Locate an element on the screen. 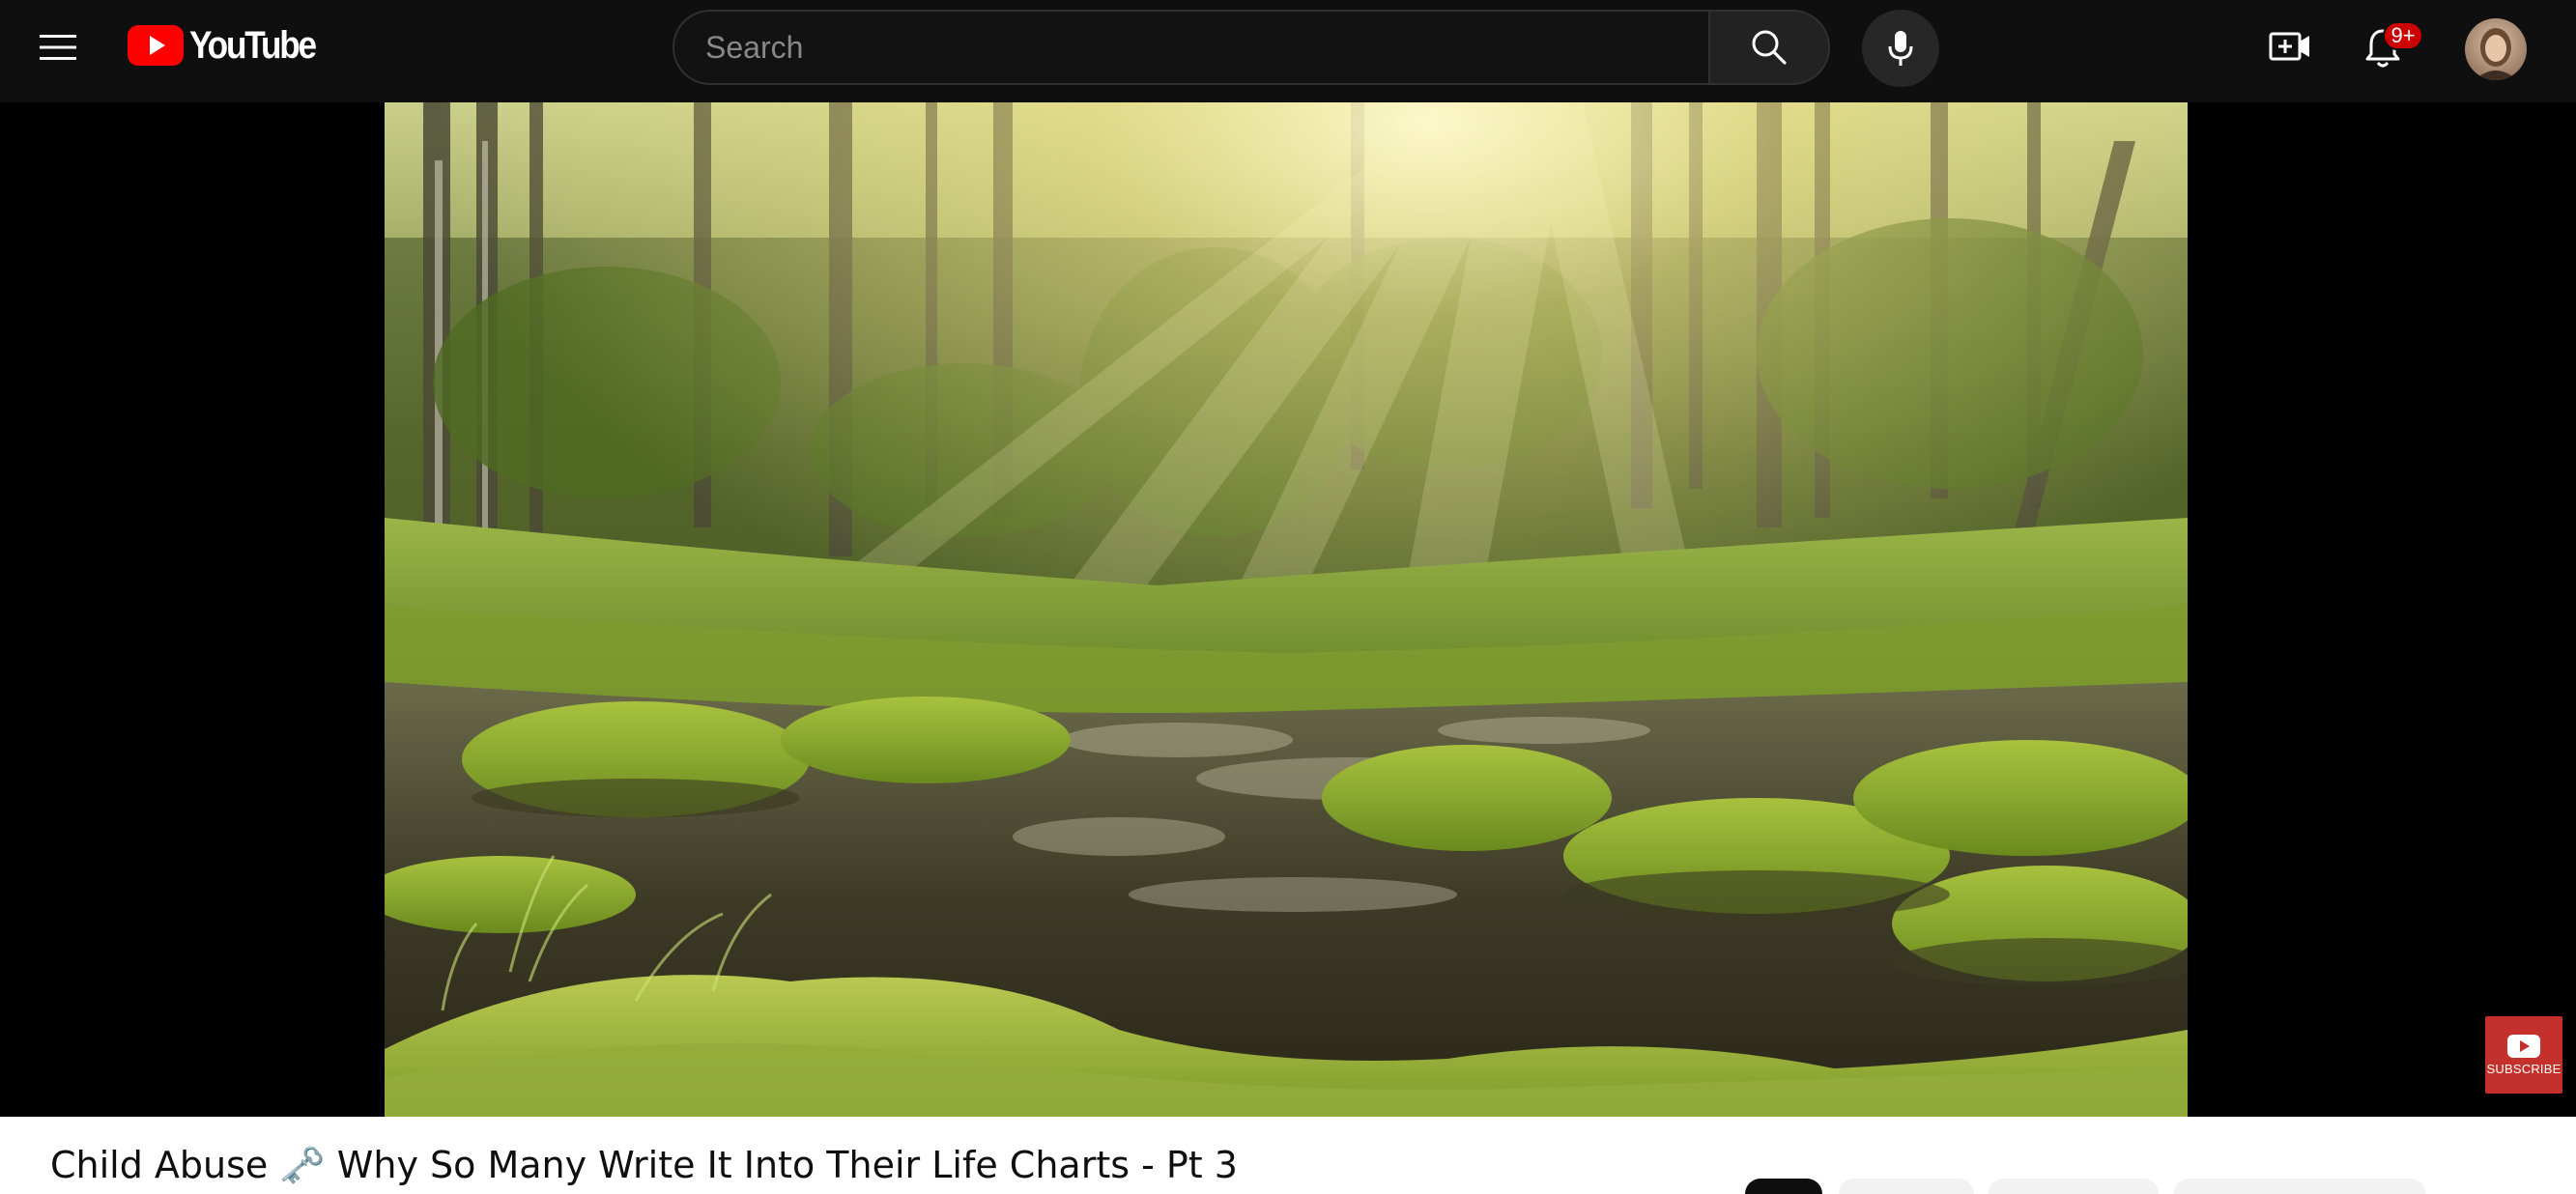  search-input is located at coordinates (1190, 48).